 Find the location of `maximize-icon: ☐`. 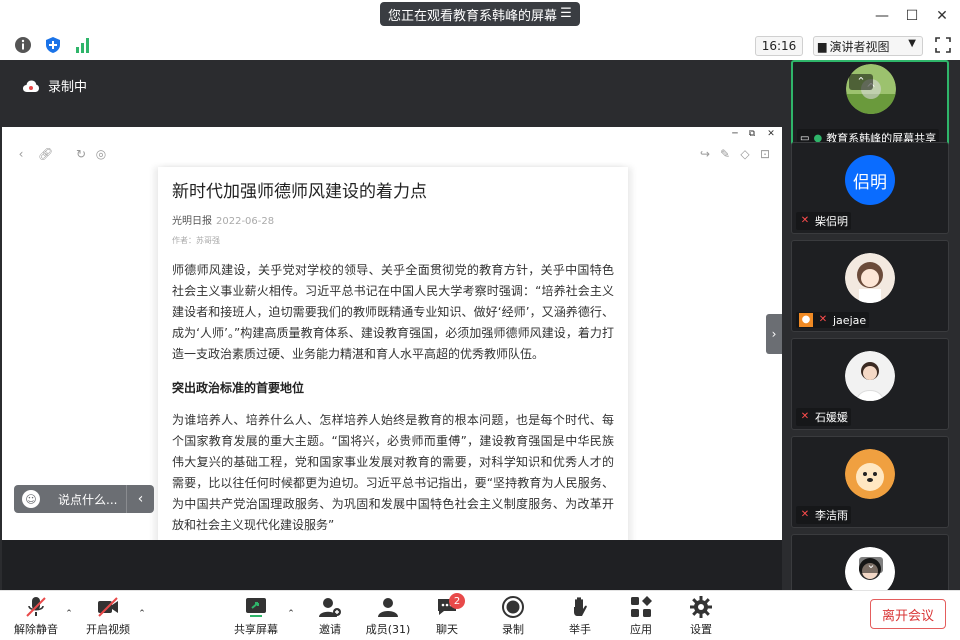

maximize-icon: ☐ is located at coordinates (912, 16).